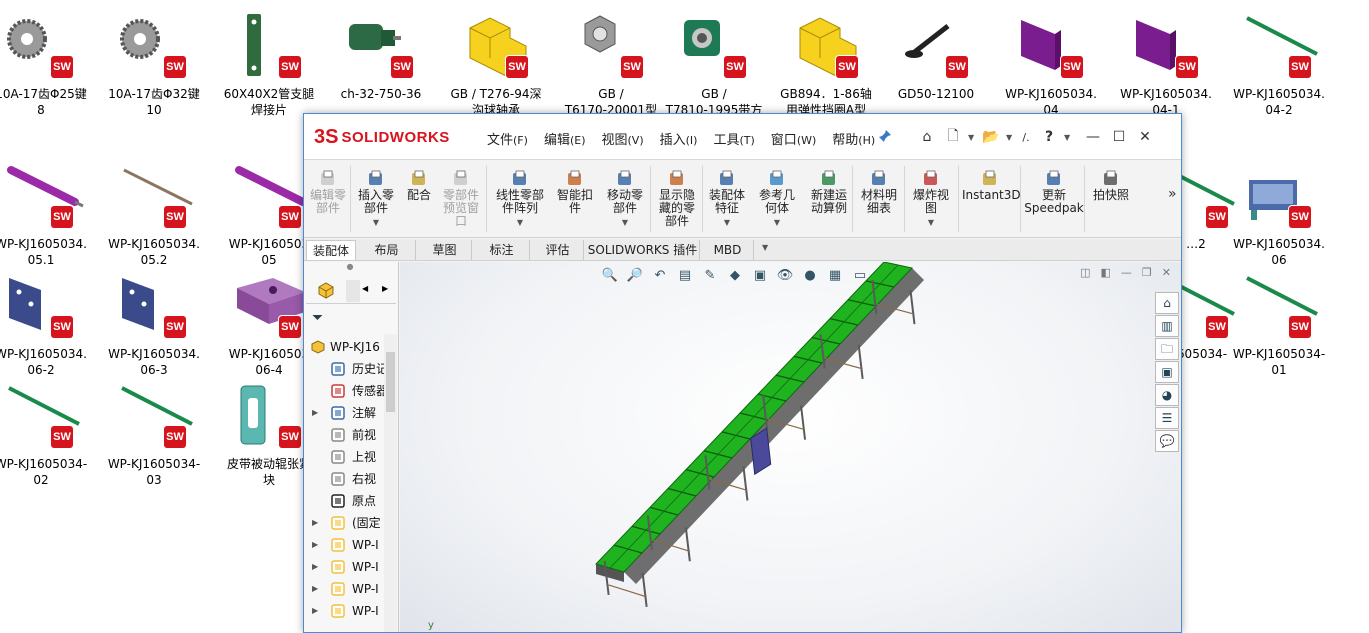 The height and width of the screenshot is (633, 1369). I want to click on open-dropdown-icon: ▼, so click(1010, 137).